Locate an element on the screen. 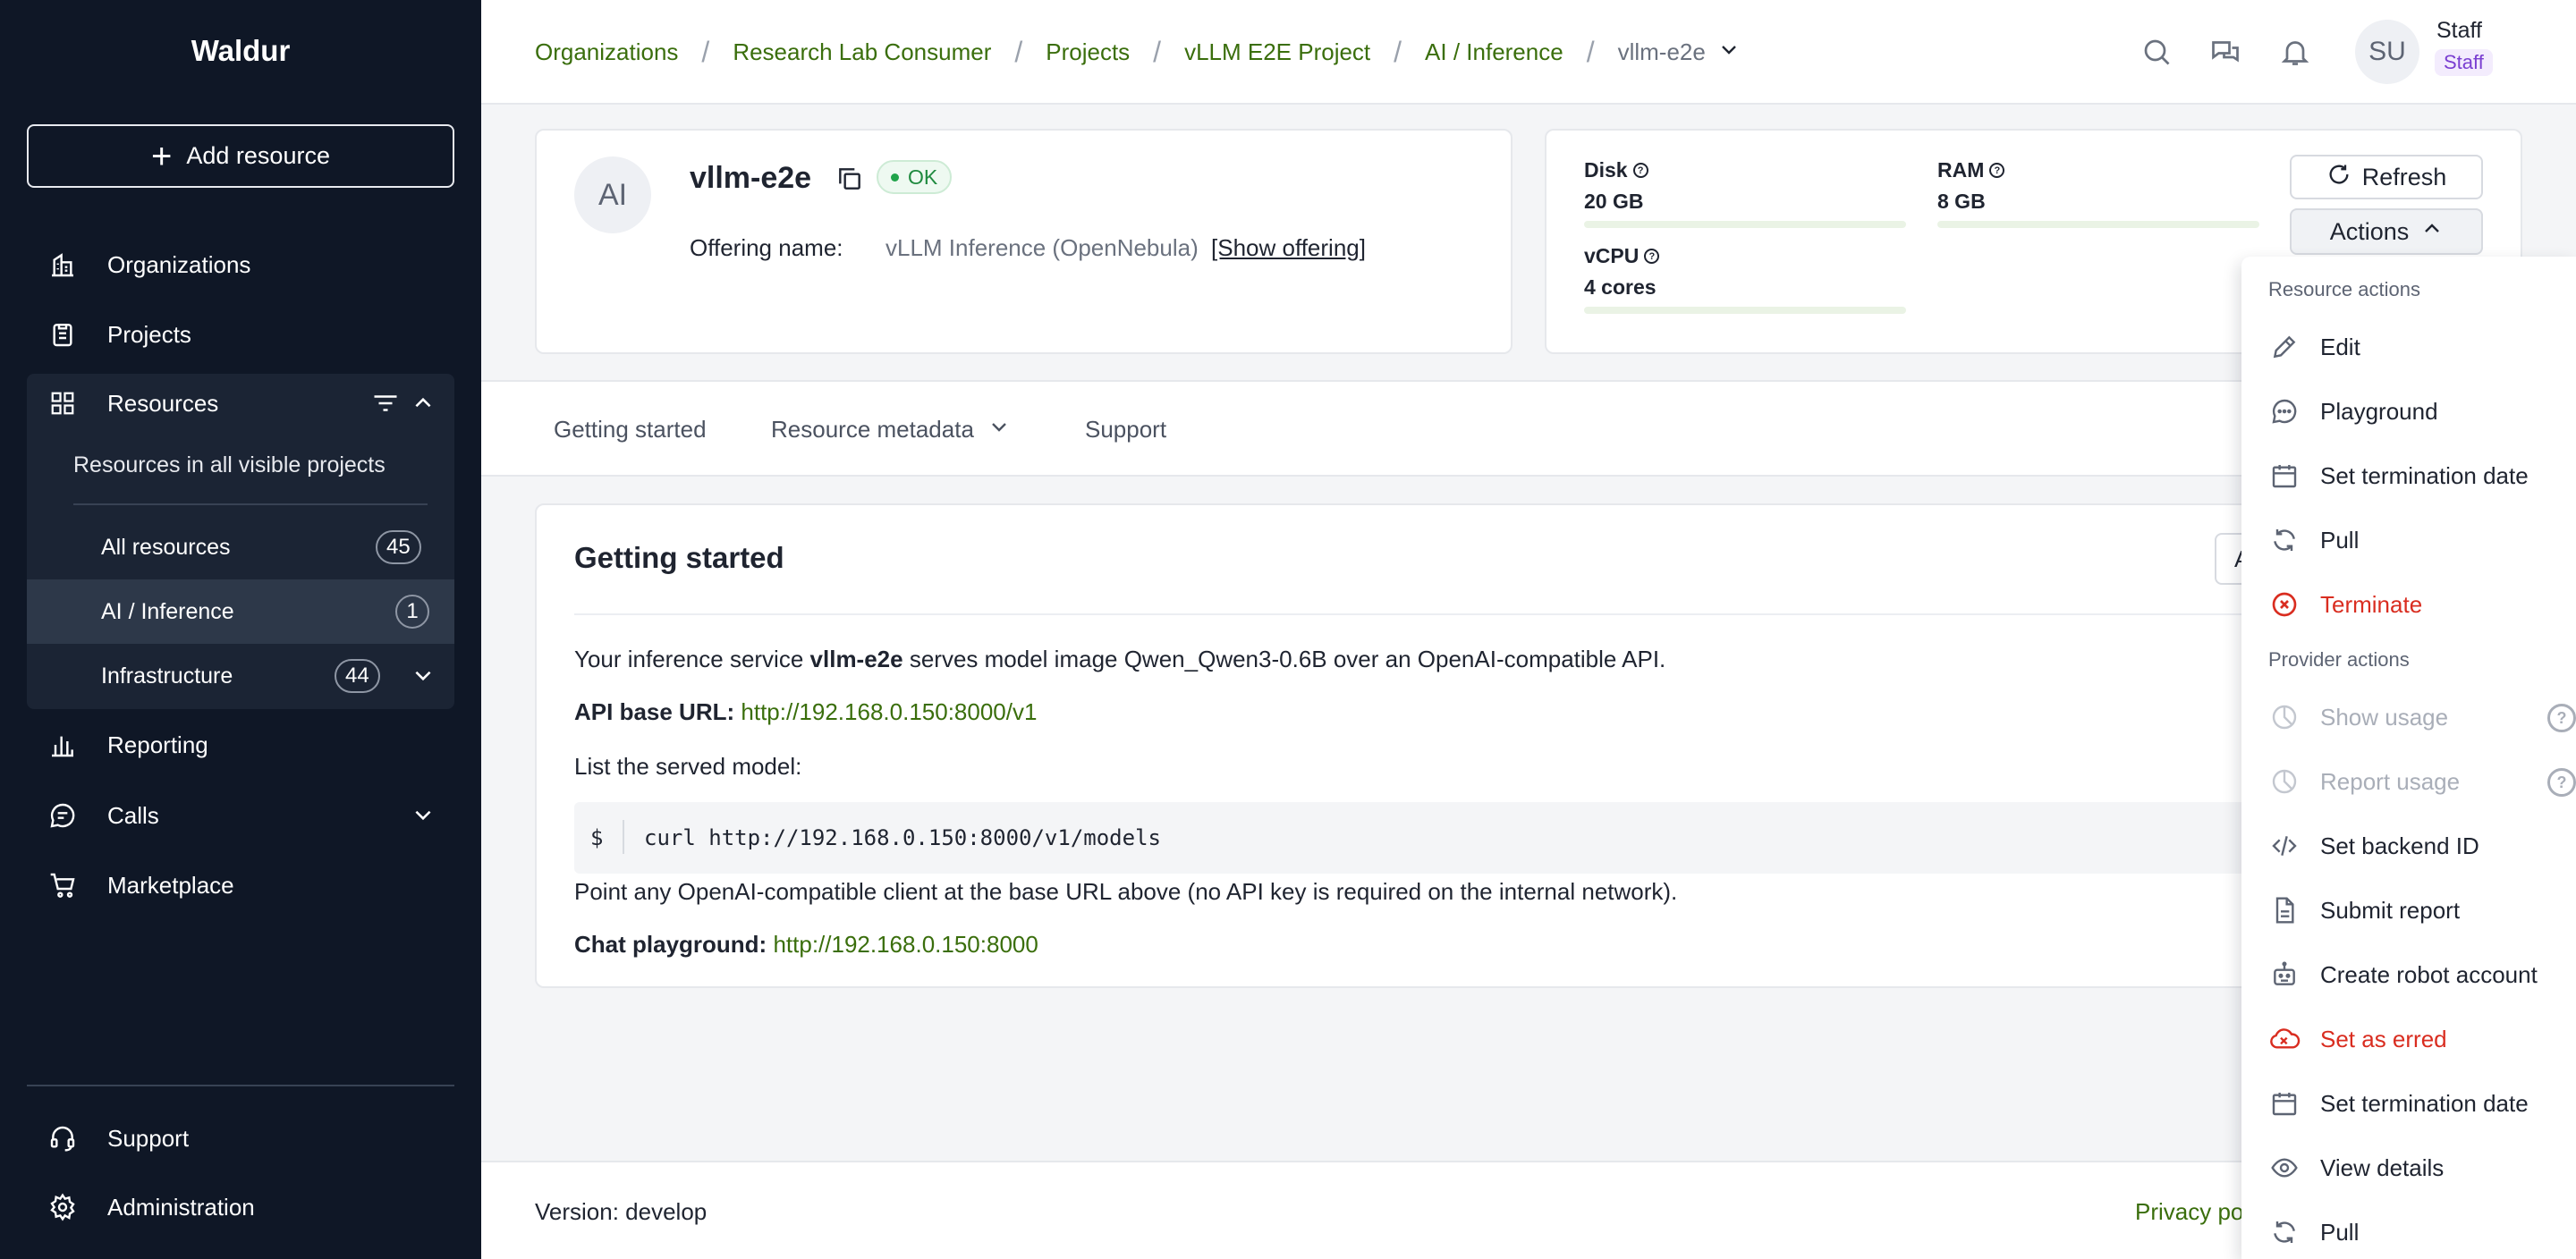 Image resolution: width=2576 pixels, height=1259 pixels. bar-chart-icon is located at coordinates (62, 745).